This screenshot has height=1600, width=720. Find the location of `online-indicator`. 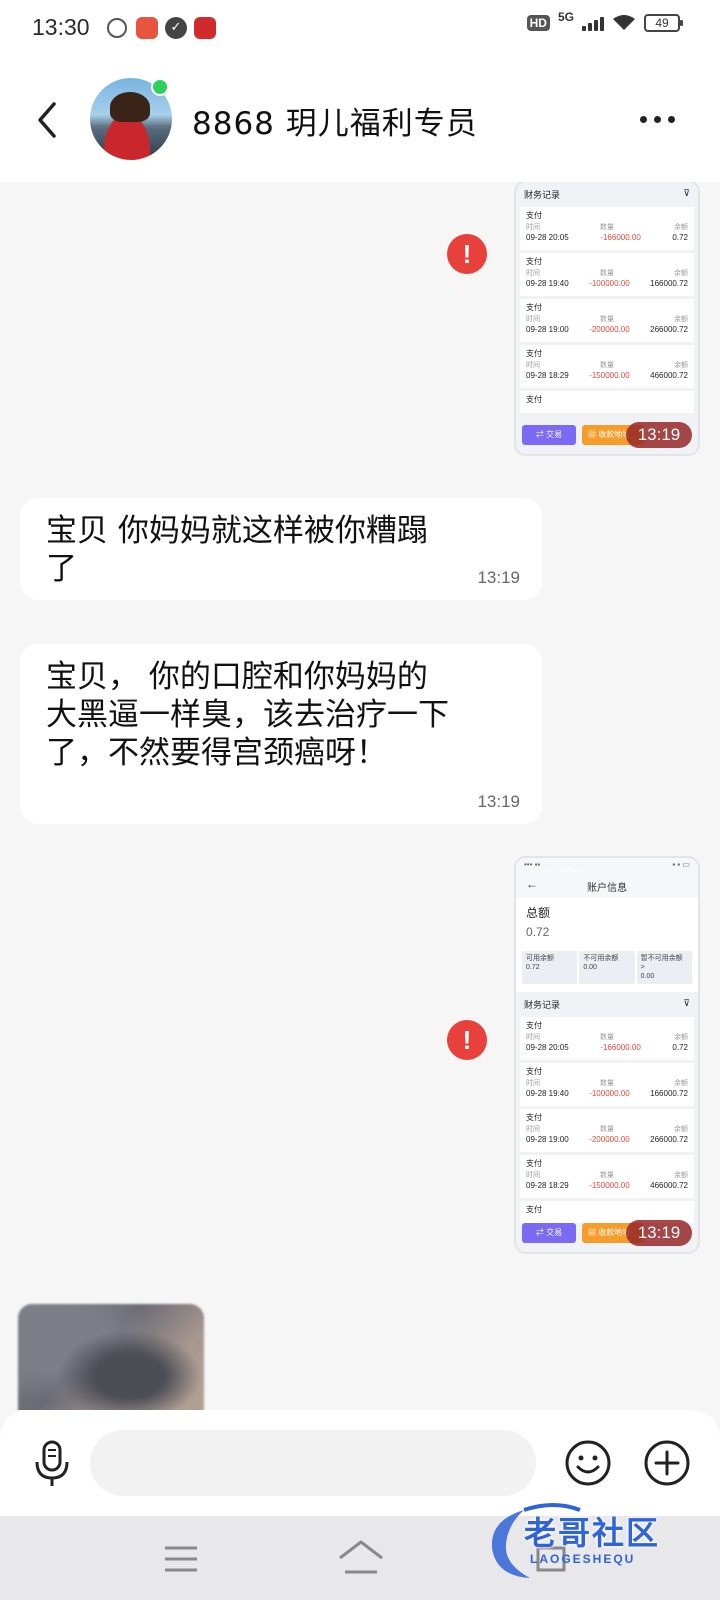

online-indicator is located at coordinates (160, 87).